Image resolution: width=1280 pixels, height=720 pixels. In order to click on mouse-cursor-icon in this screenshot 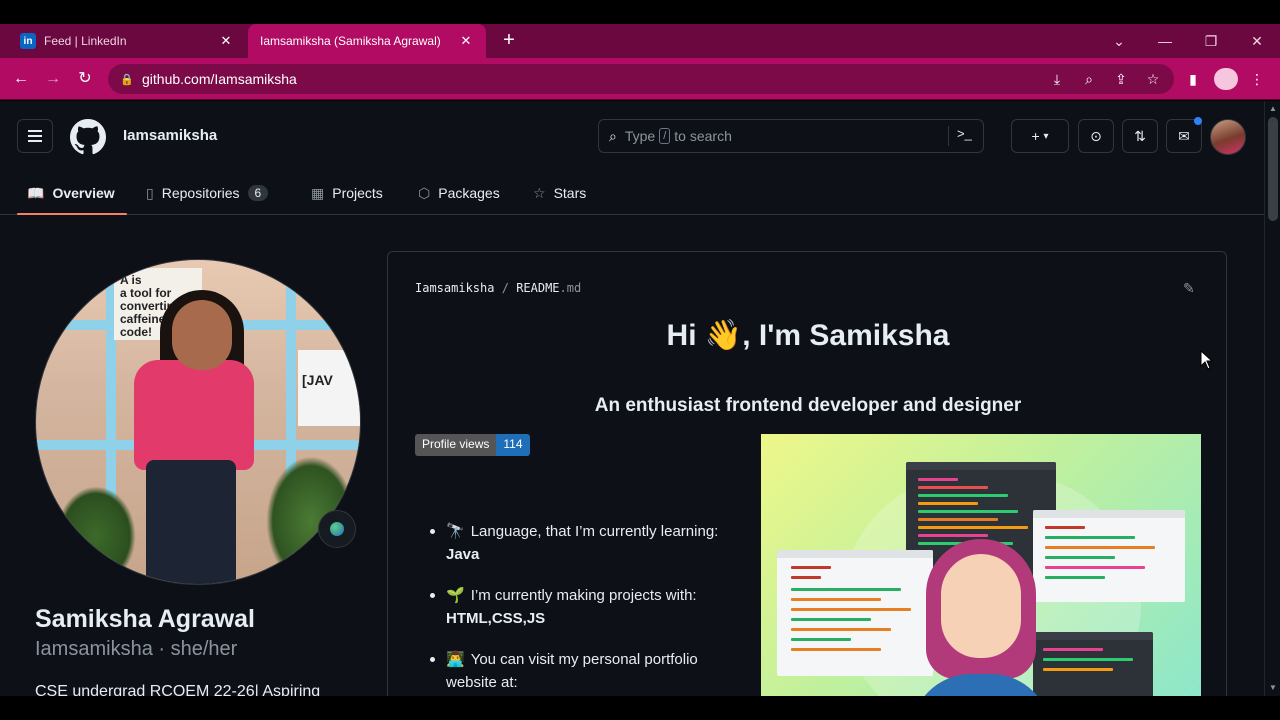, I will do `click(1207, 360)`.